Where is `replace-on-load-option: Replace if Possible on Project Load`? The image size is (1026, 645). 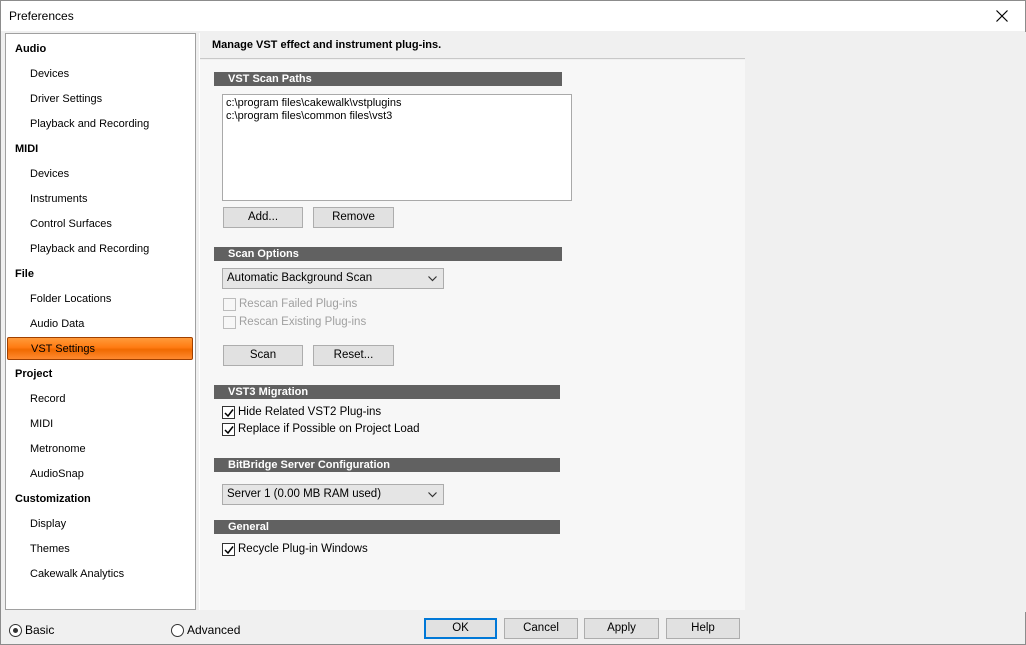
replace-on-load-option: Replace if Possible on Project Load is located at coordinates (337, 430).